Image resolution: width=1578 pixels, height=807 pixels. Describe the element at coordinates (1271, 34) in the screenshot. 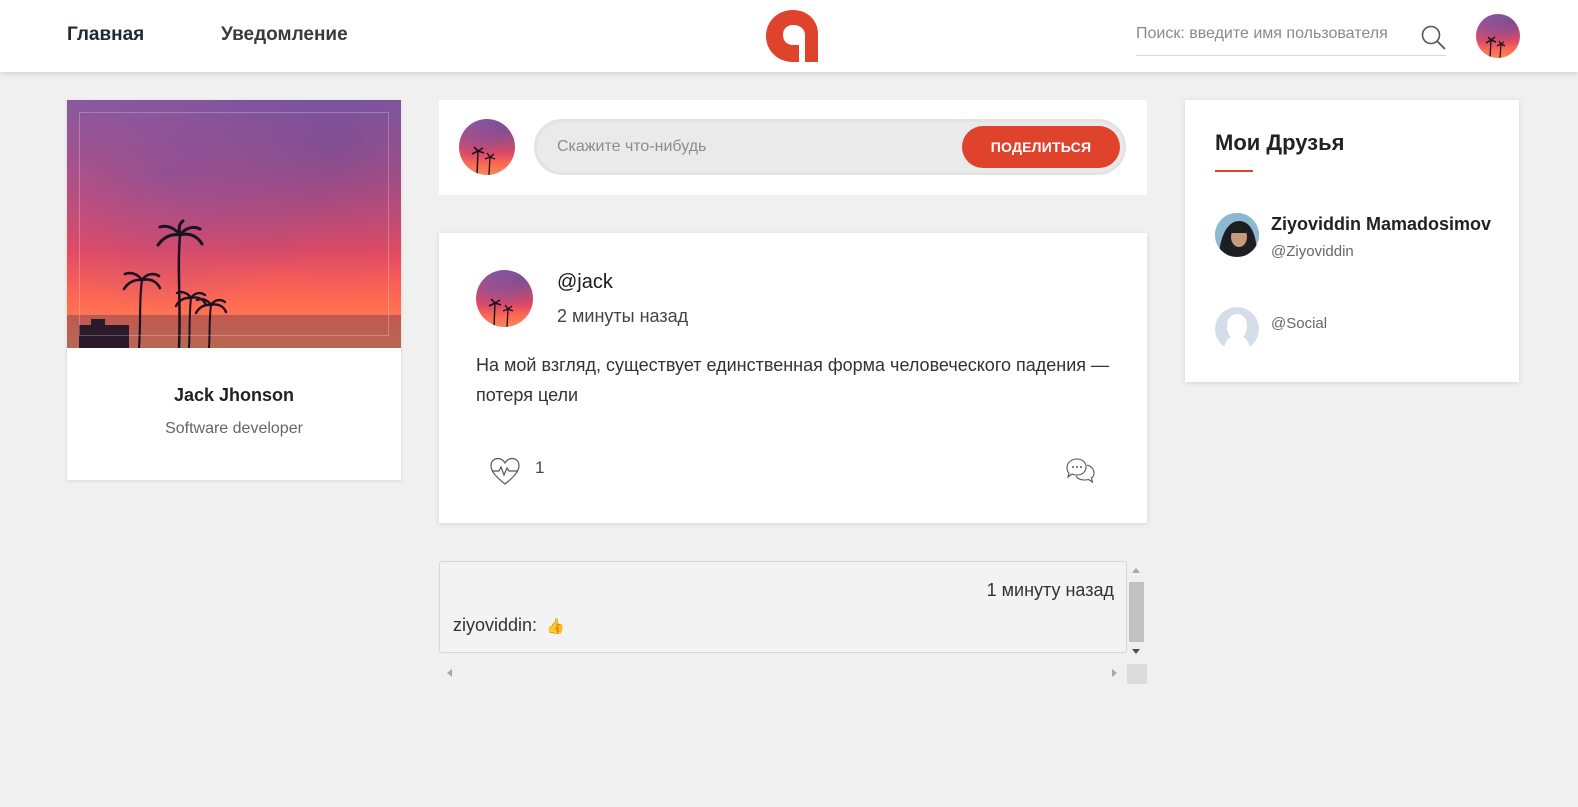

I see `search-input` at that location.